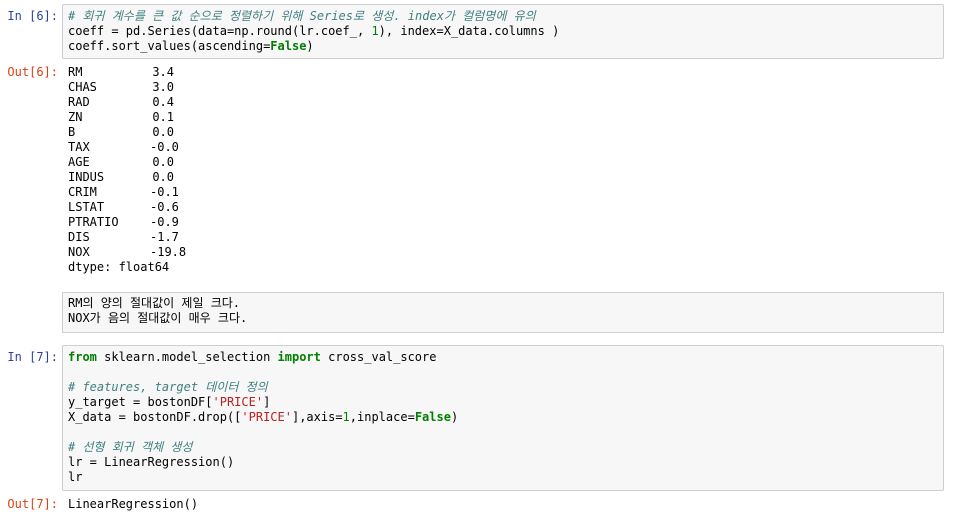  What do you see at coordinates (123, 222) in the screenshot?
I see `series-row: PTRATIO -0.9` at bounding box center [123, 222].